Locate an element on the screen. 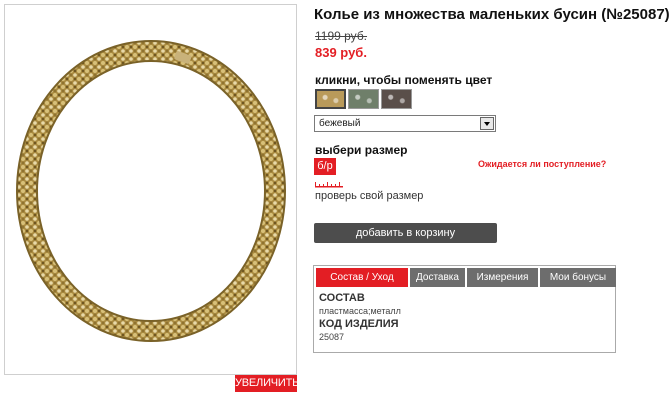  tab-composition-care: Состав / Уход is located at coordinates (362, 277).